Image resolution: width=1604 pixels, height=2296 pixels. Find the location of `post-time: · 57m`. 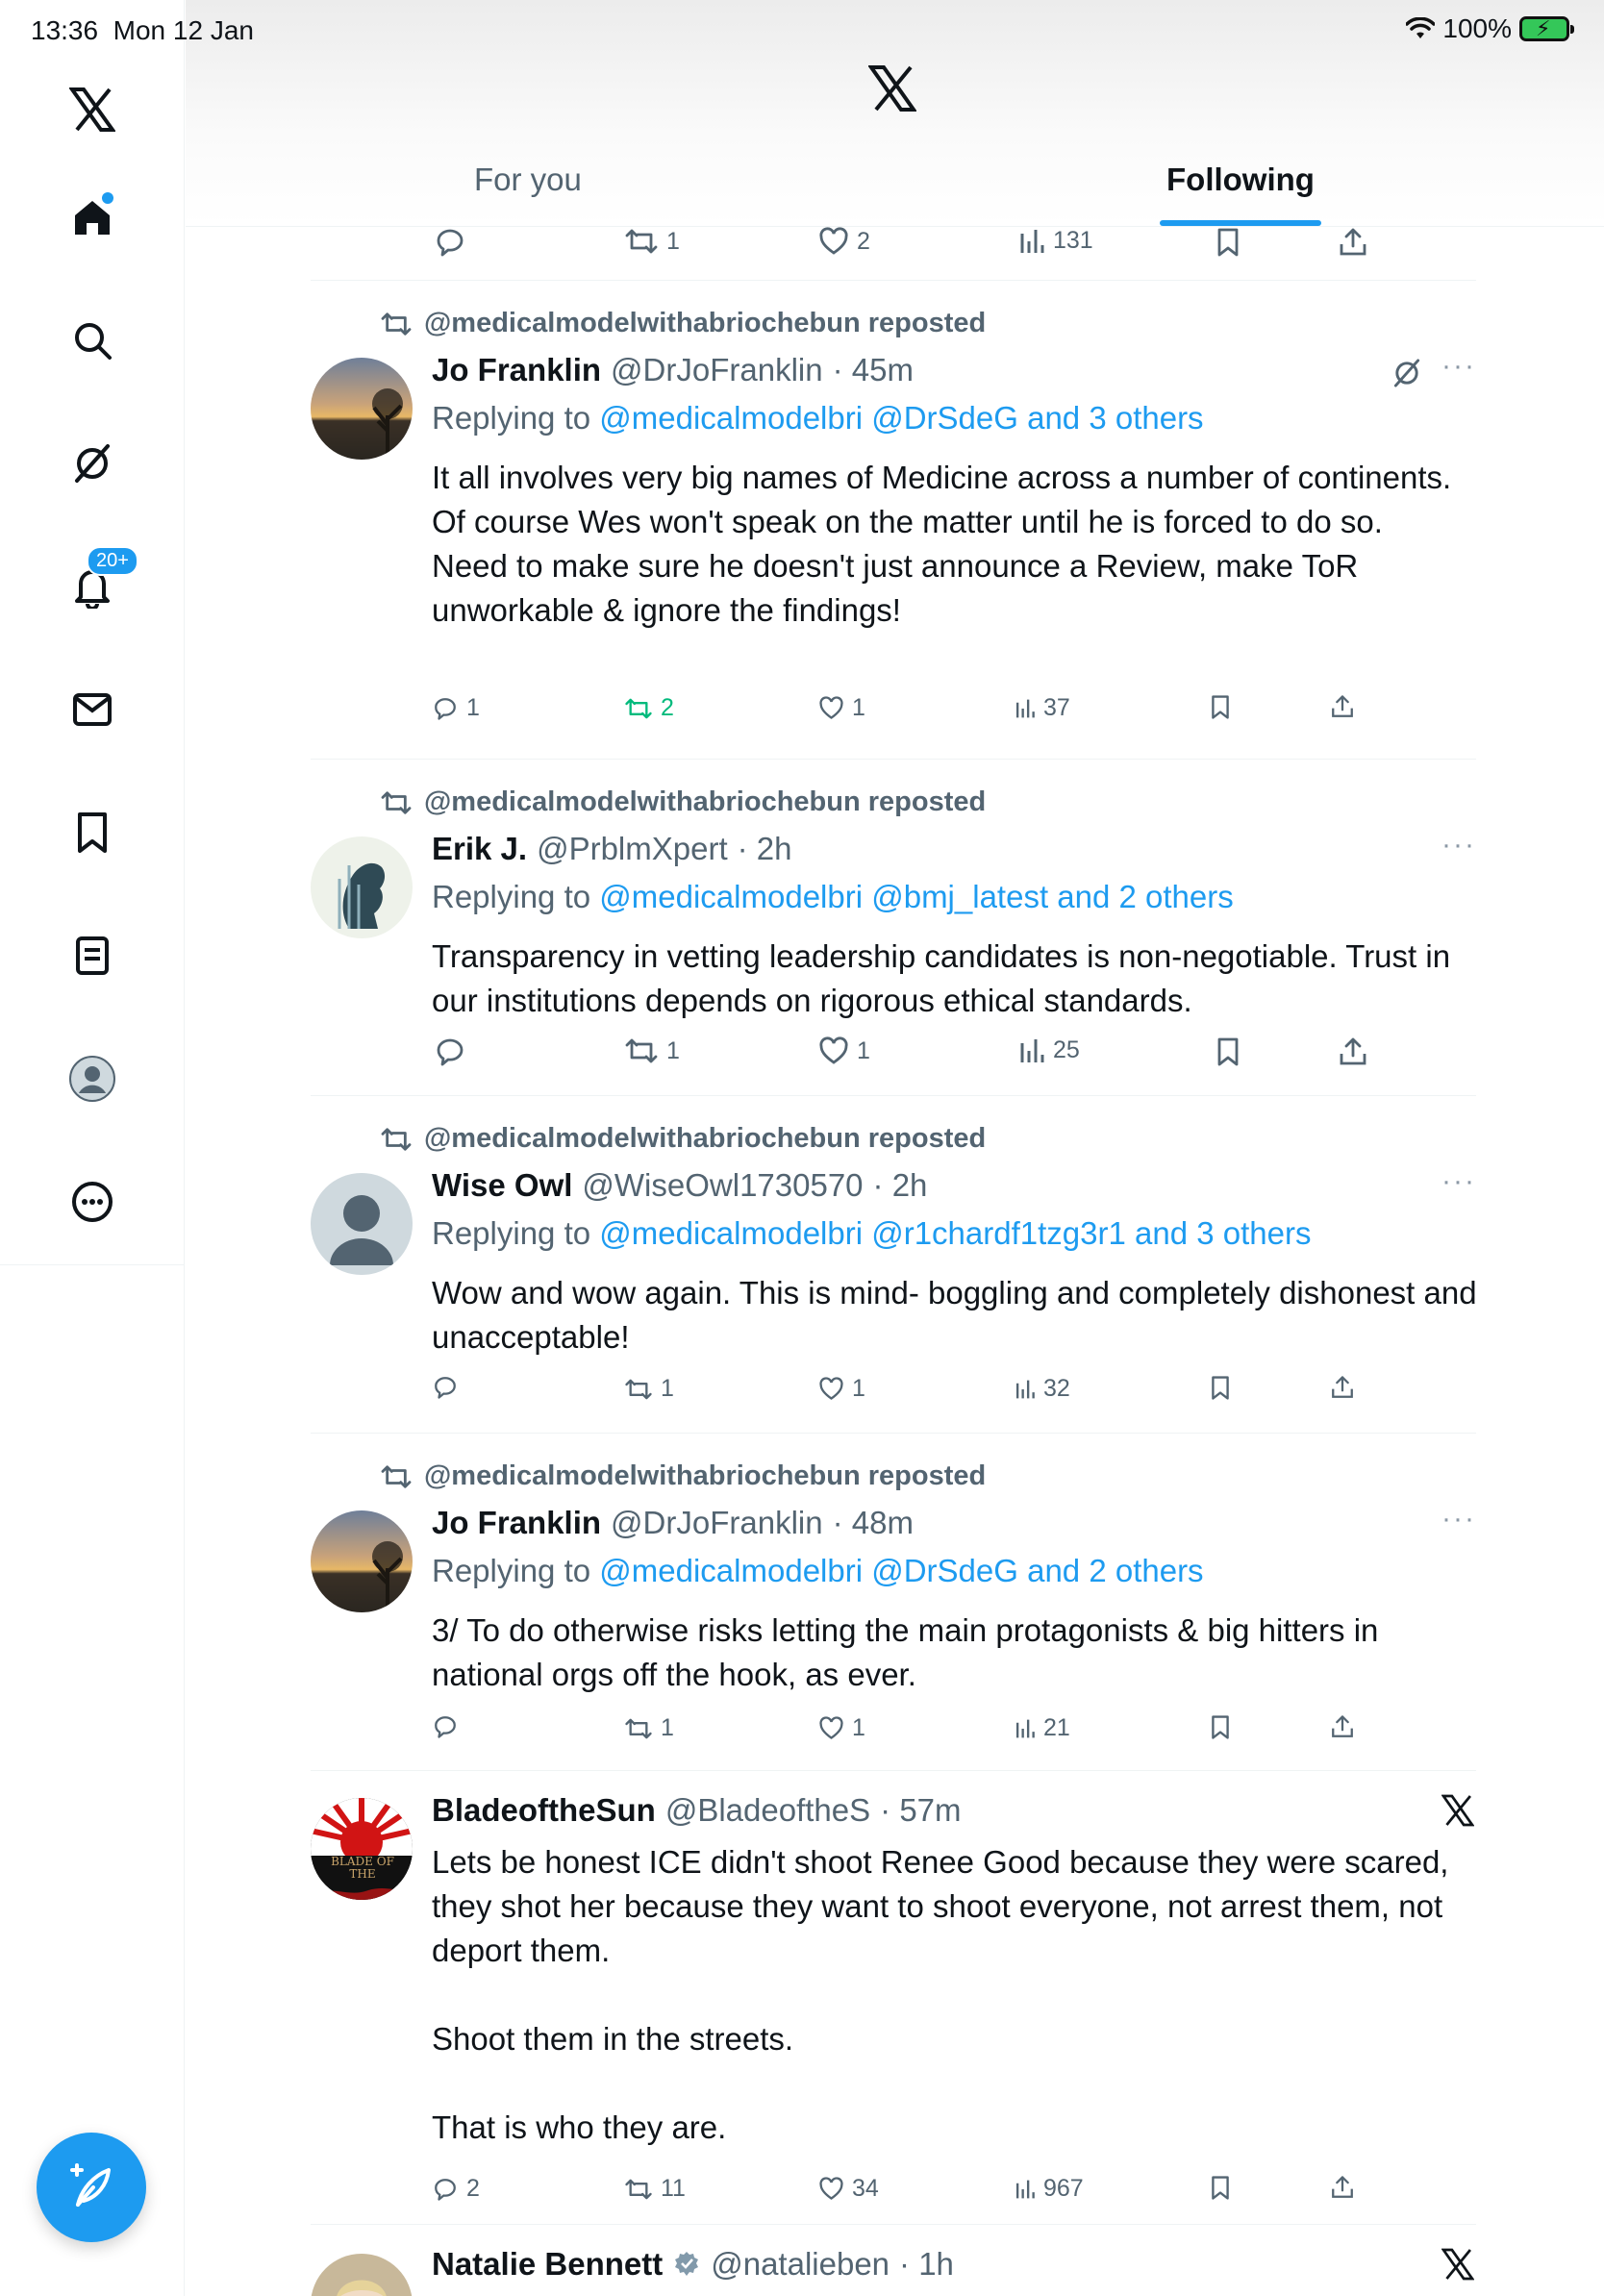

post-time: · 57m is located at coordinates (920, 1810).